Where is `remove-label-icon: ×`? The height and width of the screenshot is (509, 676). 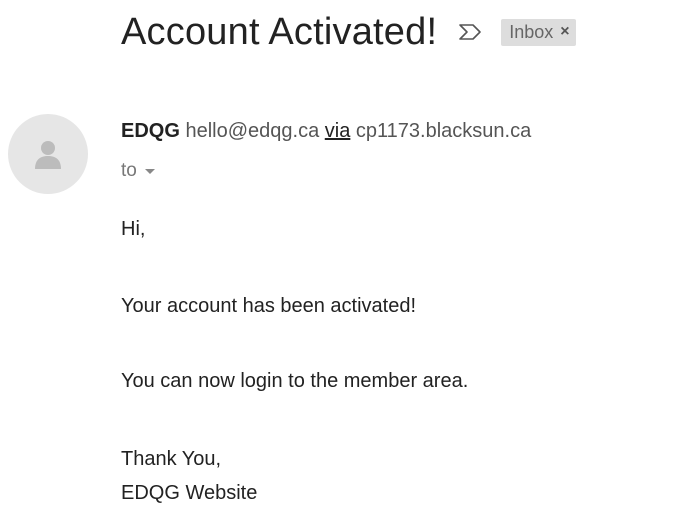 remove-label-icon: × is located at coordinates (564, 32).